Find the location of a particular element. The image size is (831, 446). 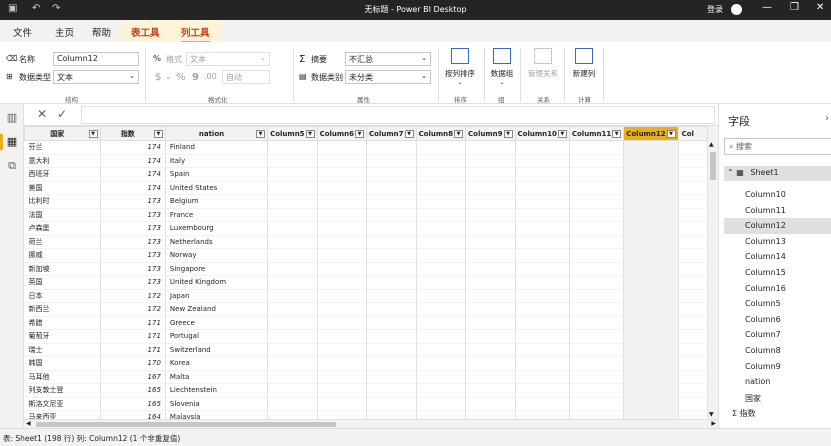

formula-input is located at coordinates (398, 115).